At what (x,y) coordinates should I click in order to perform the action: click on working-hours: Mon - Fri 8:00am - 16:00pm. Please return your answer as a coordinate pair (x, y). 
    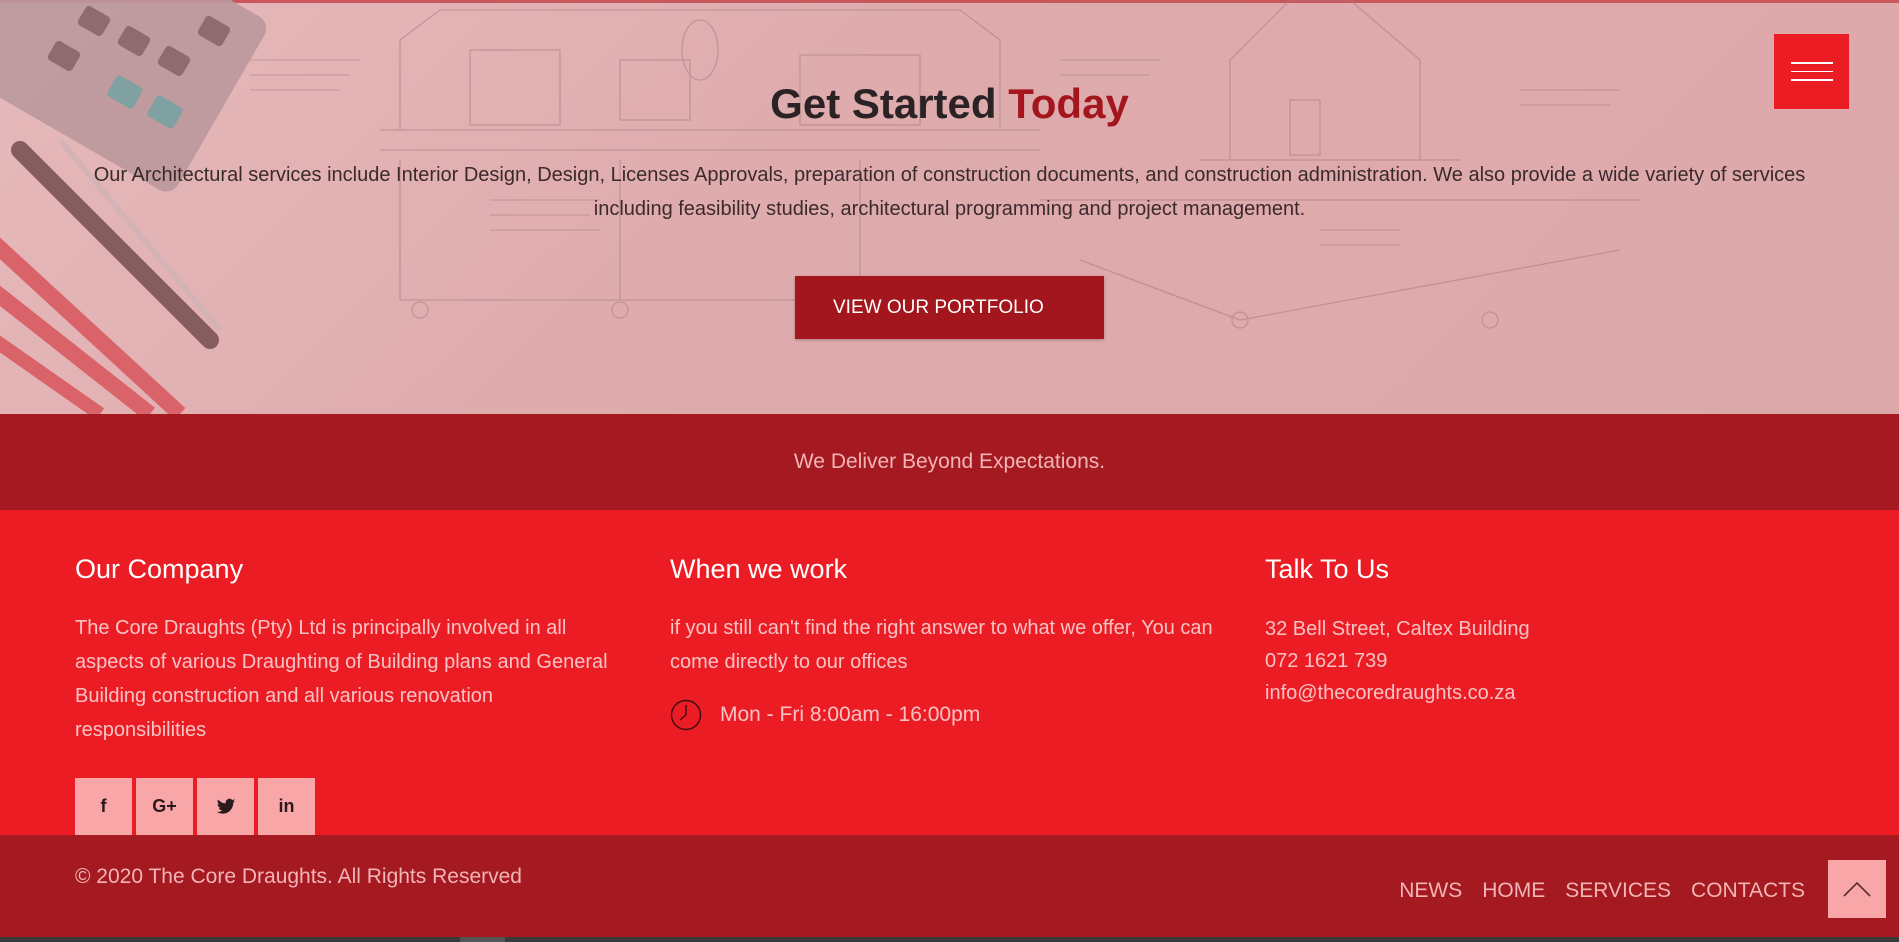
    Looking at the image, I should click on (942, 715).